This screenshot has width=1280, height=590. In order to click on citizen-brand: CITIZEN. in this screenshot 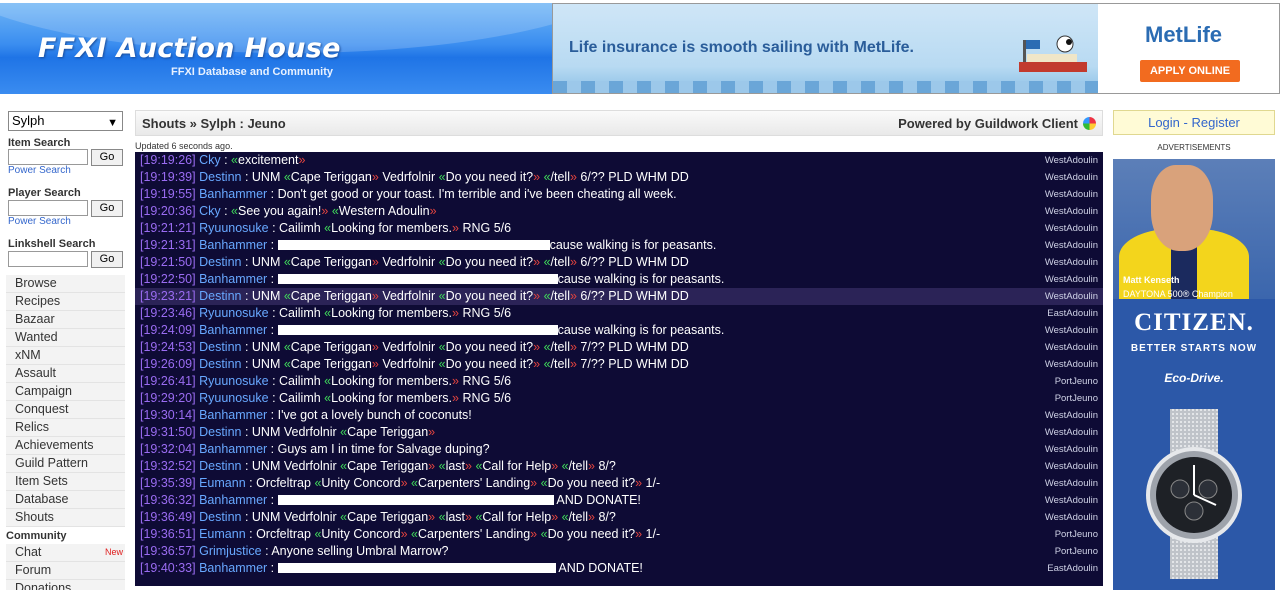, I will do `click(1194, 322)`.